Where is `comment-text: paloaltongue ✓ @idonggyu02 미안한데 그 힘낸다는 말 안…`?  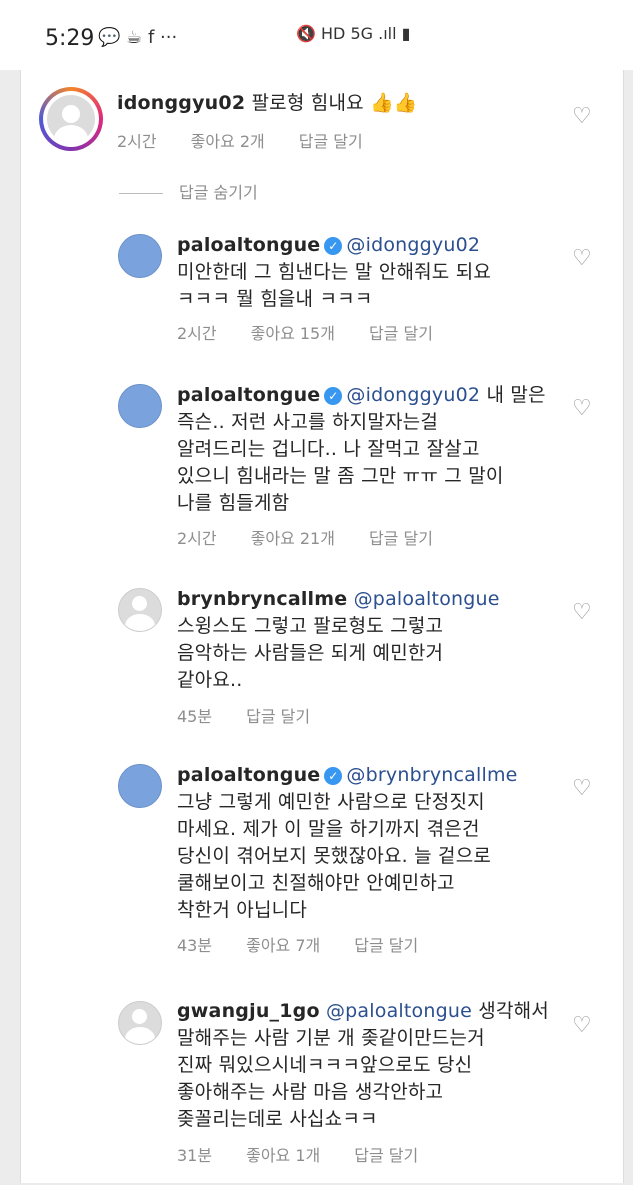
comment-text: paloaltongue ✓ @idonggyu02 미안한데 그 힘낸다는 말 안… is located at coordinates (334, 272).